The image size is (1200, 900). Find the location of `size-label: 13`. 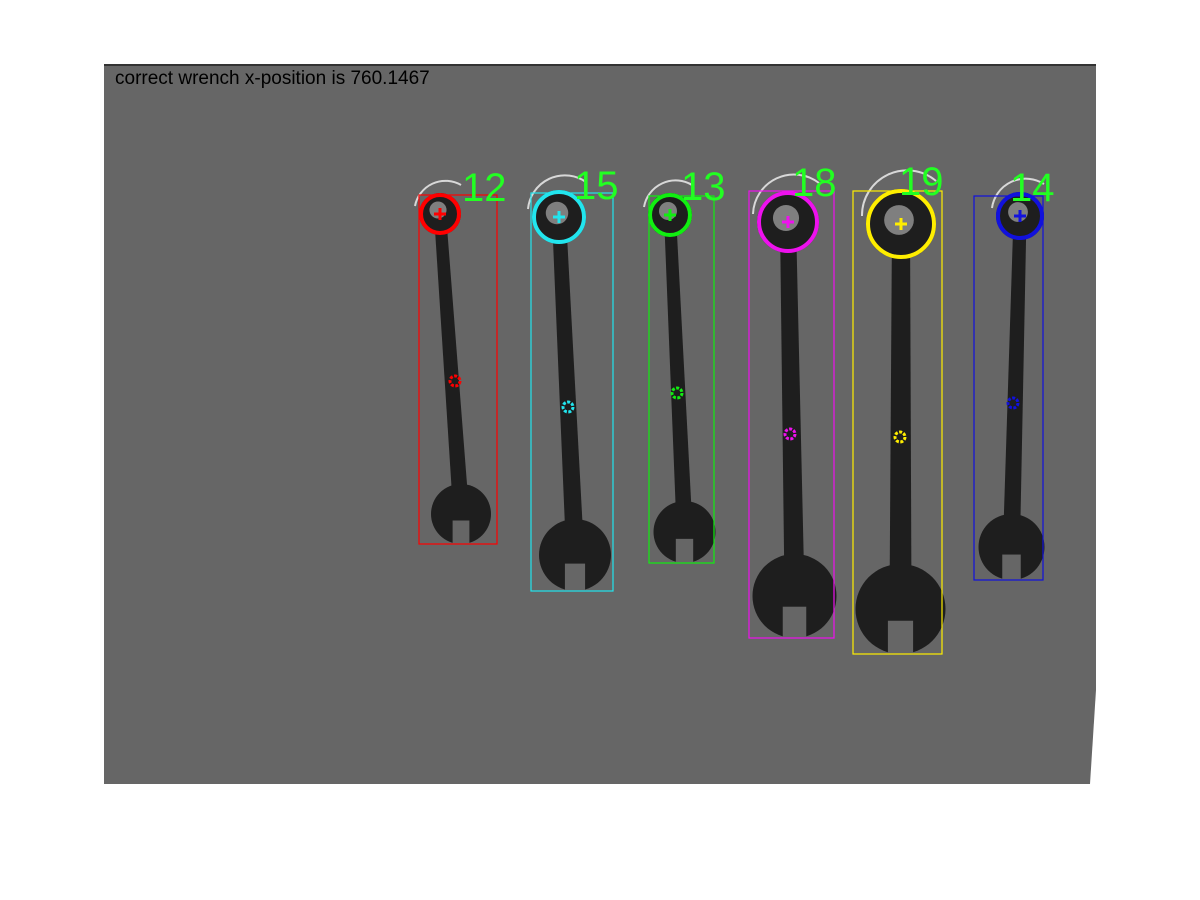

size-label: 13 is located at coordinates (703, 187).